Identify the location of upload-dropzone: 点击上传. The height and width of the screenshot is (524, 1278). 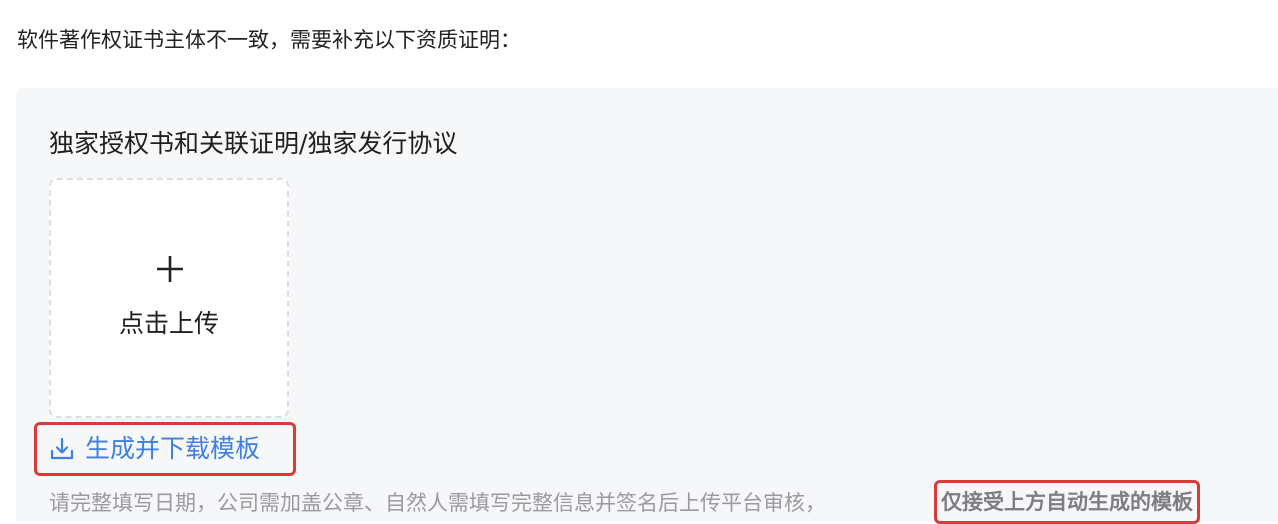
(169, 298).